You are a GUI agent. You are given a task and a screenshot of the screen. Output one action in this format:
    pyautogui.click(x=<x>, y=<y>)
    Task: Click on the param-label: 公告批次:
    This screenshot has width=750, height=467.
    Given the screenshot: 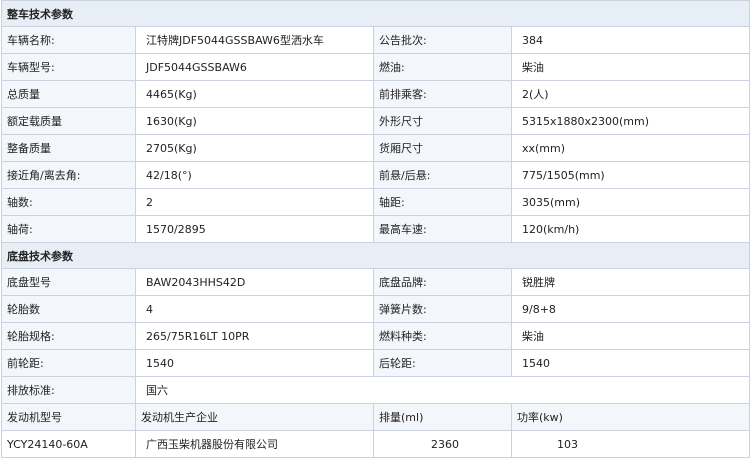 What is the action you would take?
    pyautogui.click(x=442, y=40)
    